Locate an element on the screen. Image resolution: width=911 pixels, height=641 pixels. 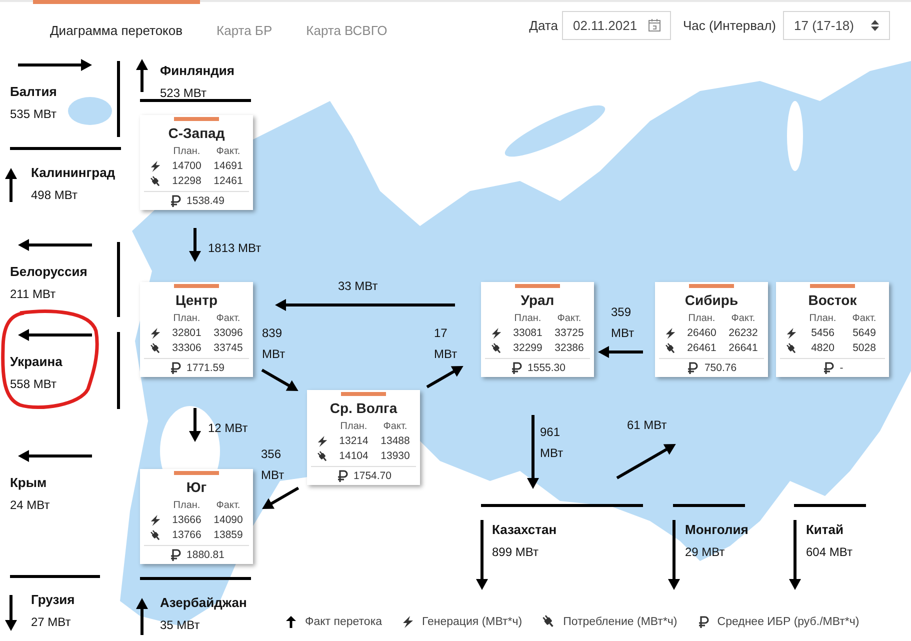
flow-value: 558 МВт is located at coordinates (34, 384).